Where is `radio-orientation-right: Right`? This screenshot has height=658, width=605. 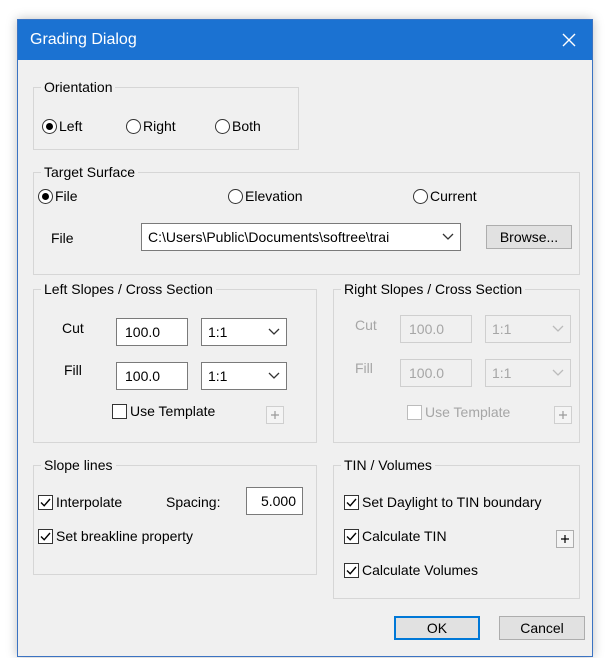 radio-orientation-right: Right is located at coordinates (151, 126).